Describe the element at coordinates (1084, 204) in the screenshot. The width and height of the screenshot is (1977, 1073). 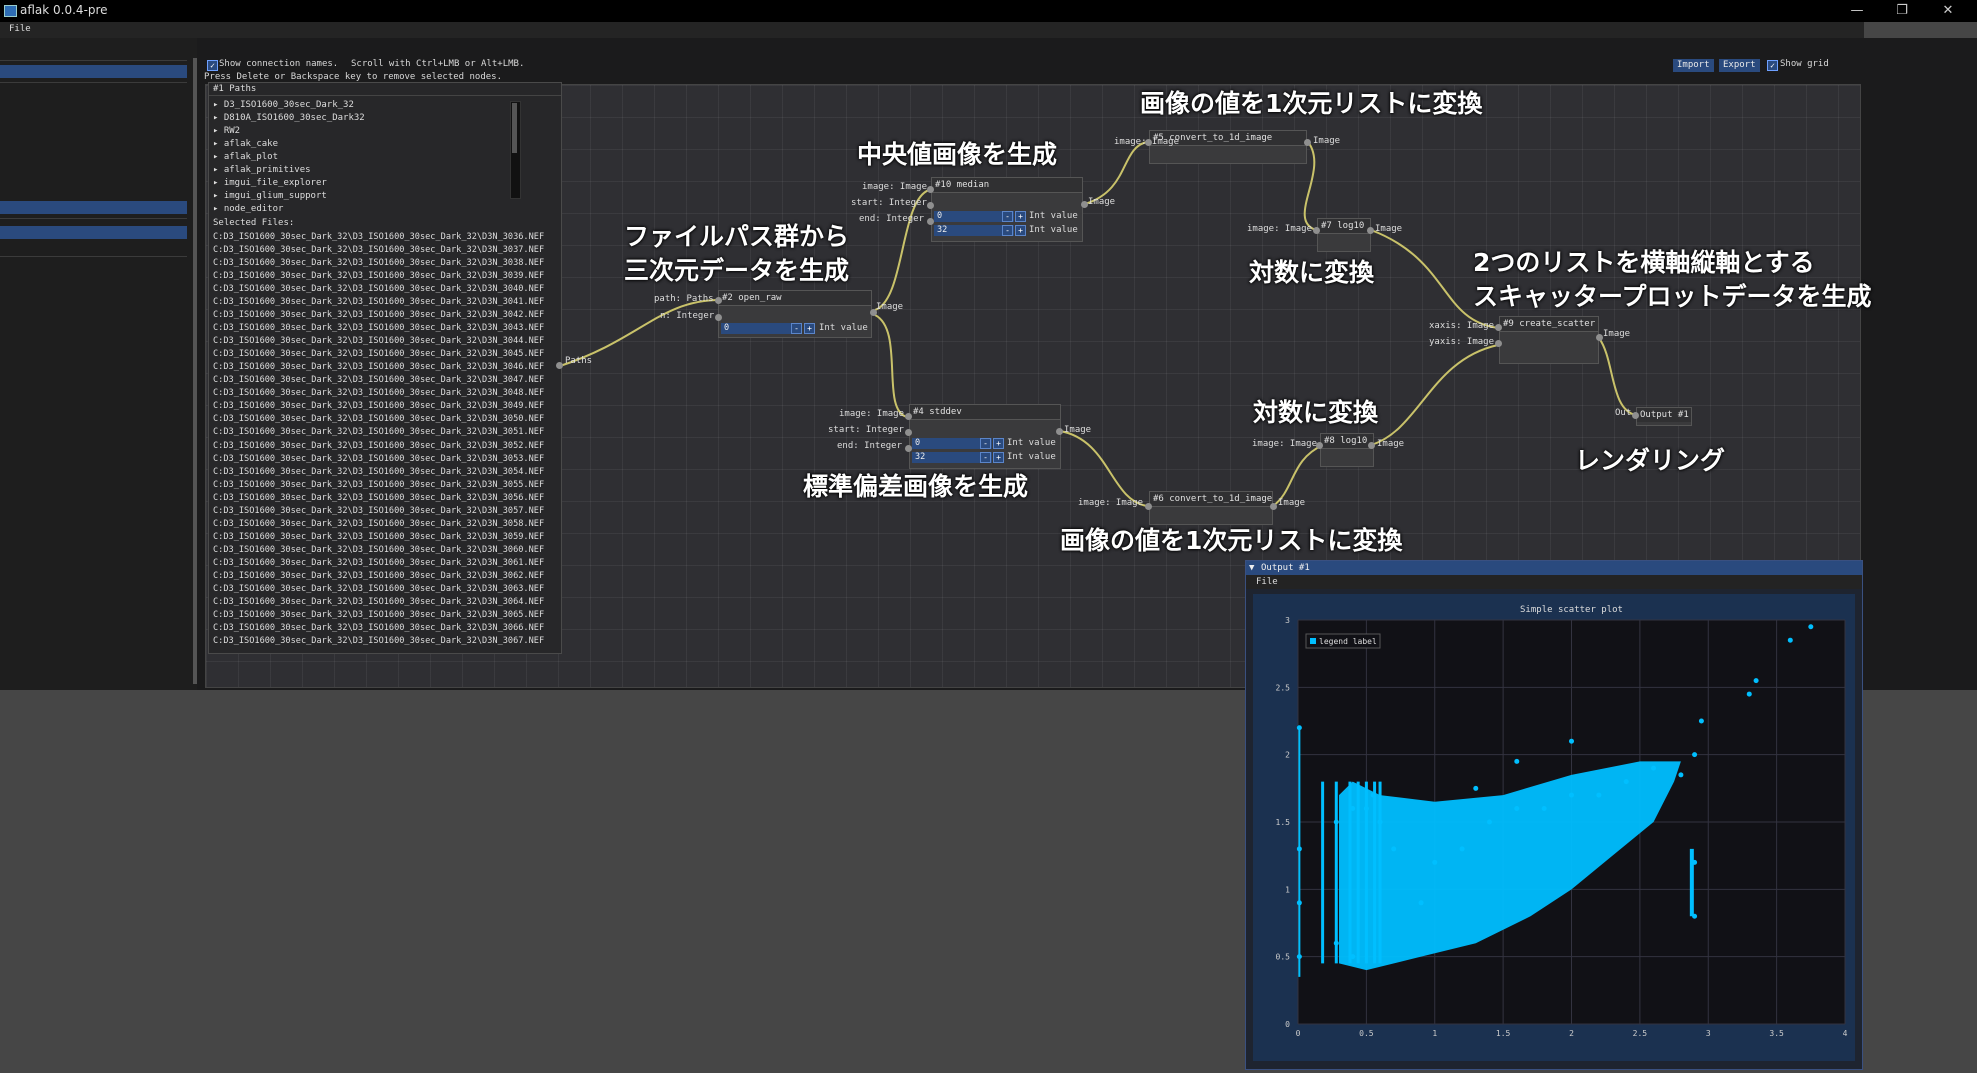
I see `median-output-port` at that location.